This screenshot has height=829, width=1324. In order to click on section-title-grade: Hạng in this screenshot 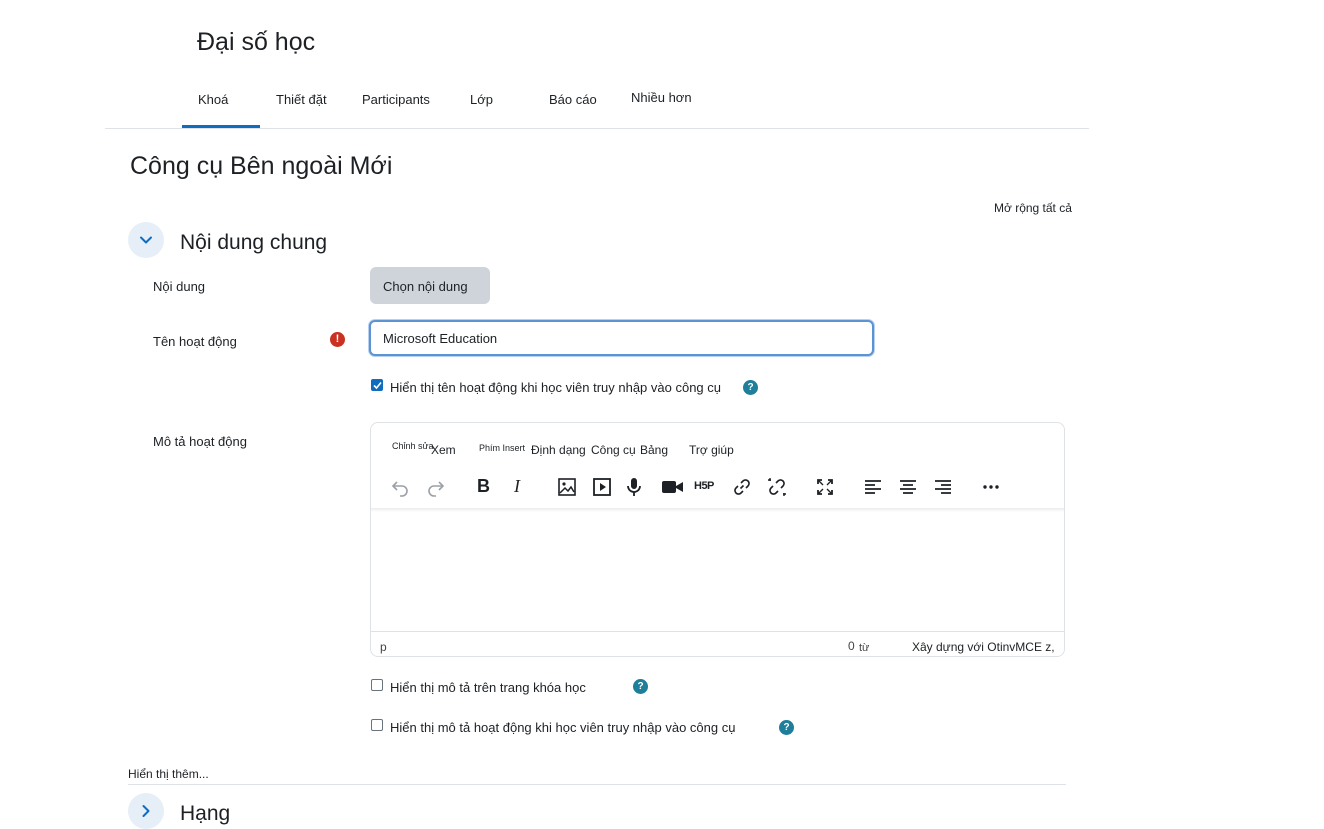, I will do `click(205, 813)`.